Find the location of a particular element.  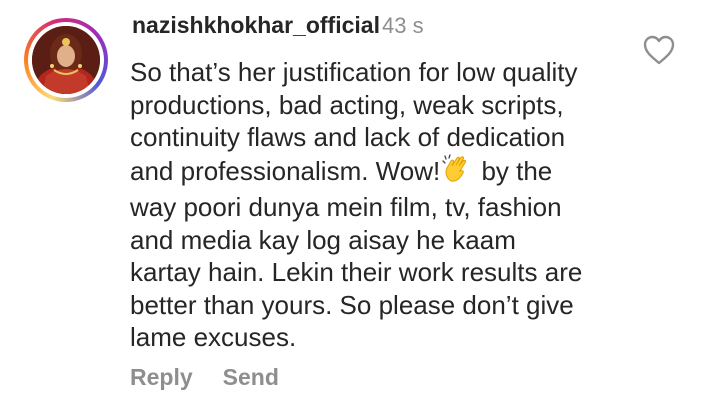

avatar-image is located at coordinates (66, 60).